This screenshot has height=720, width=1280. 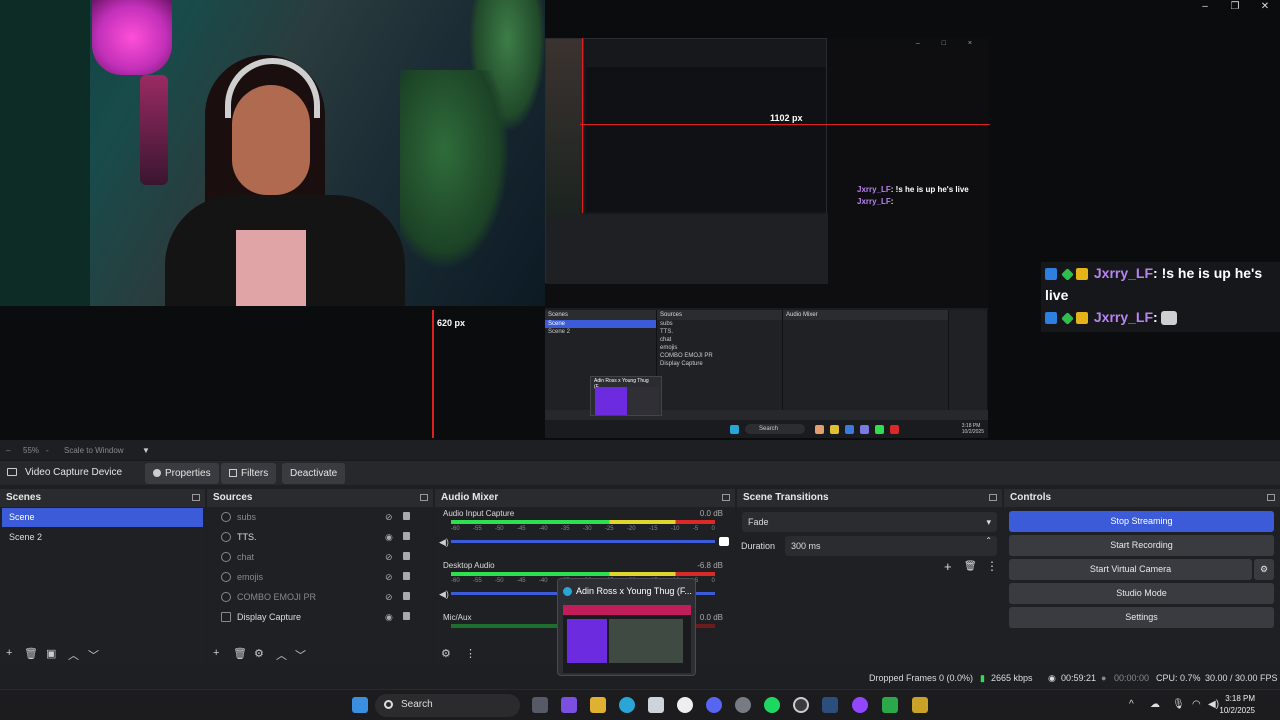 I want to click on spotify-icon, so click(x=772, y=705).